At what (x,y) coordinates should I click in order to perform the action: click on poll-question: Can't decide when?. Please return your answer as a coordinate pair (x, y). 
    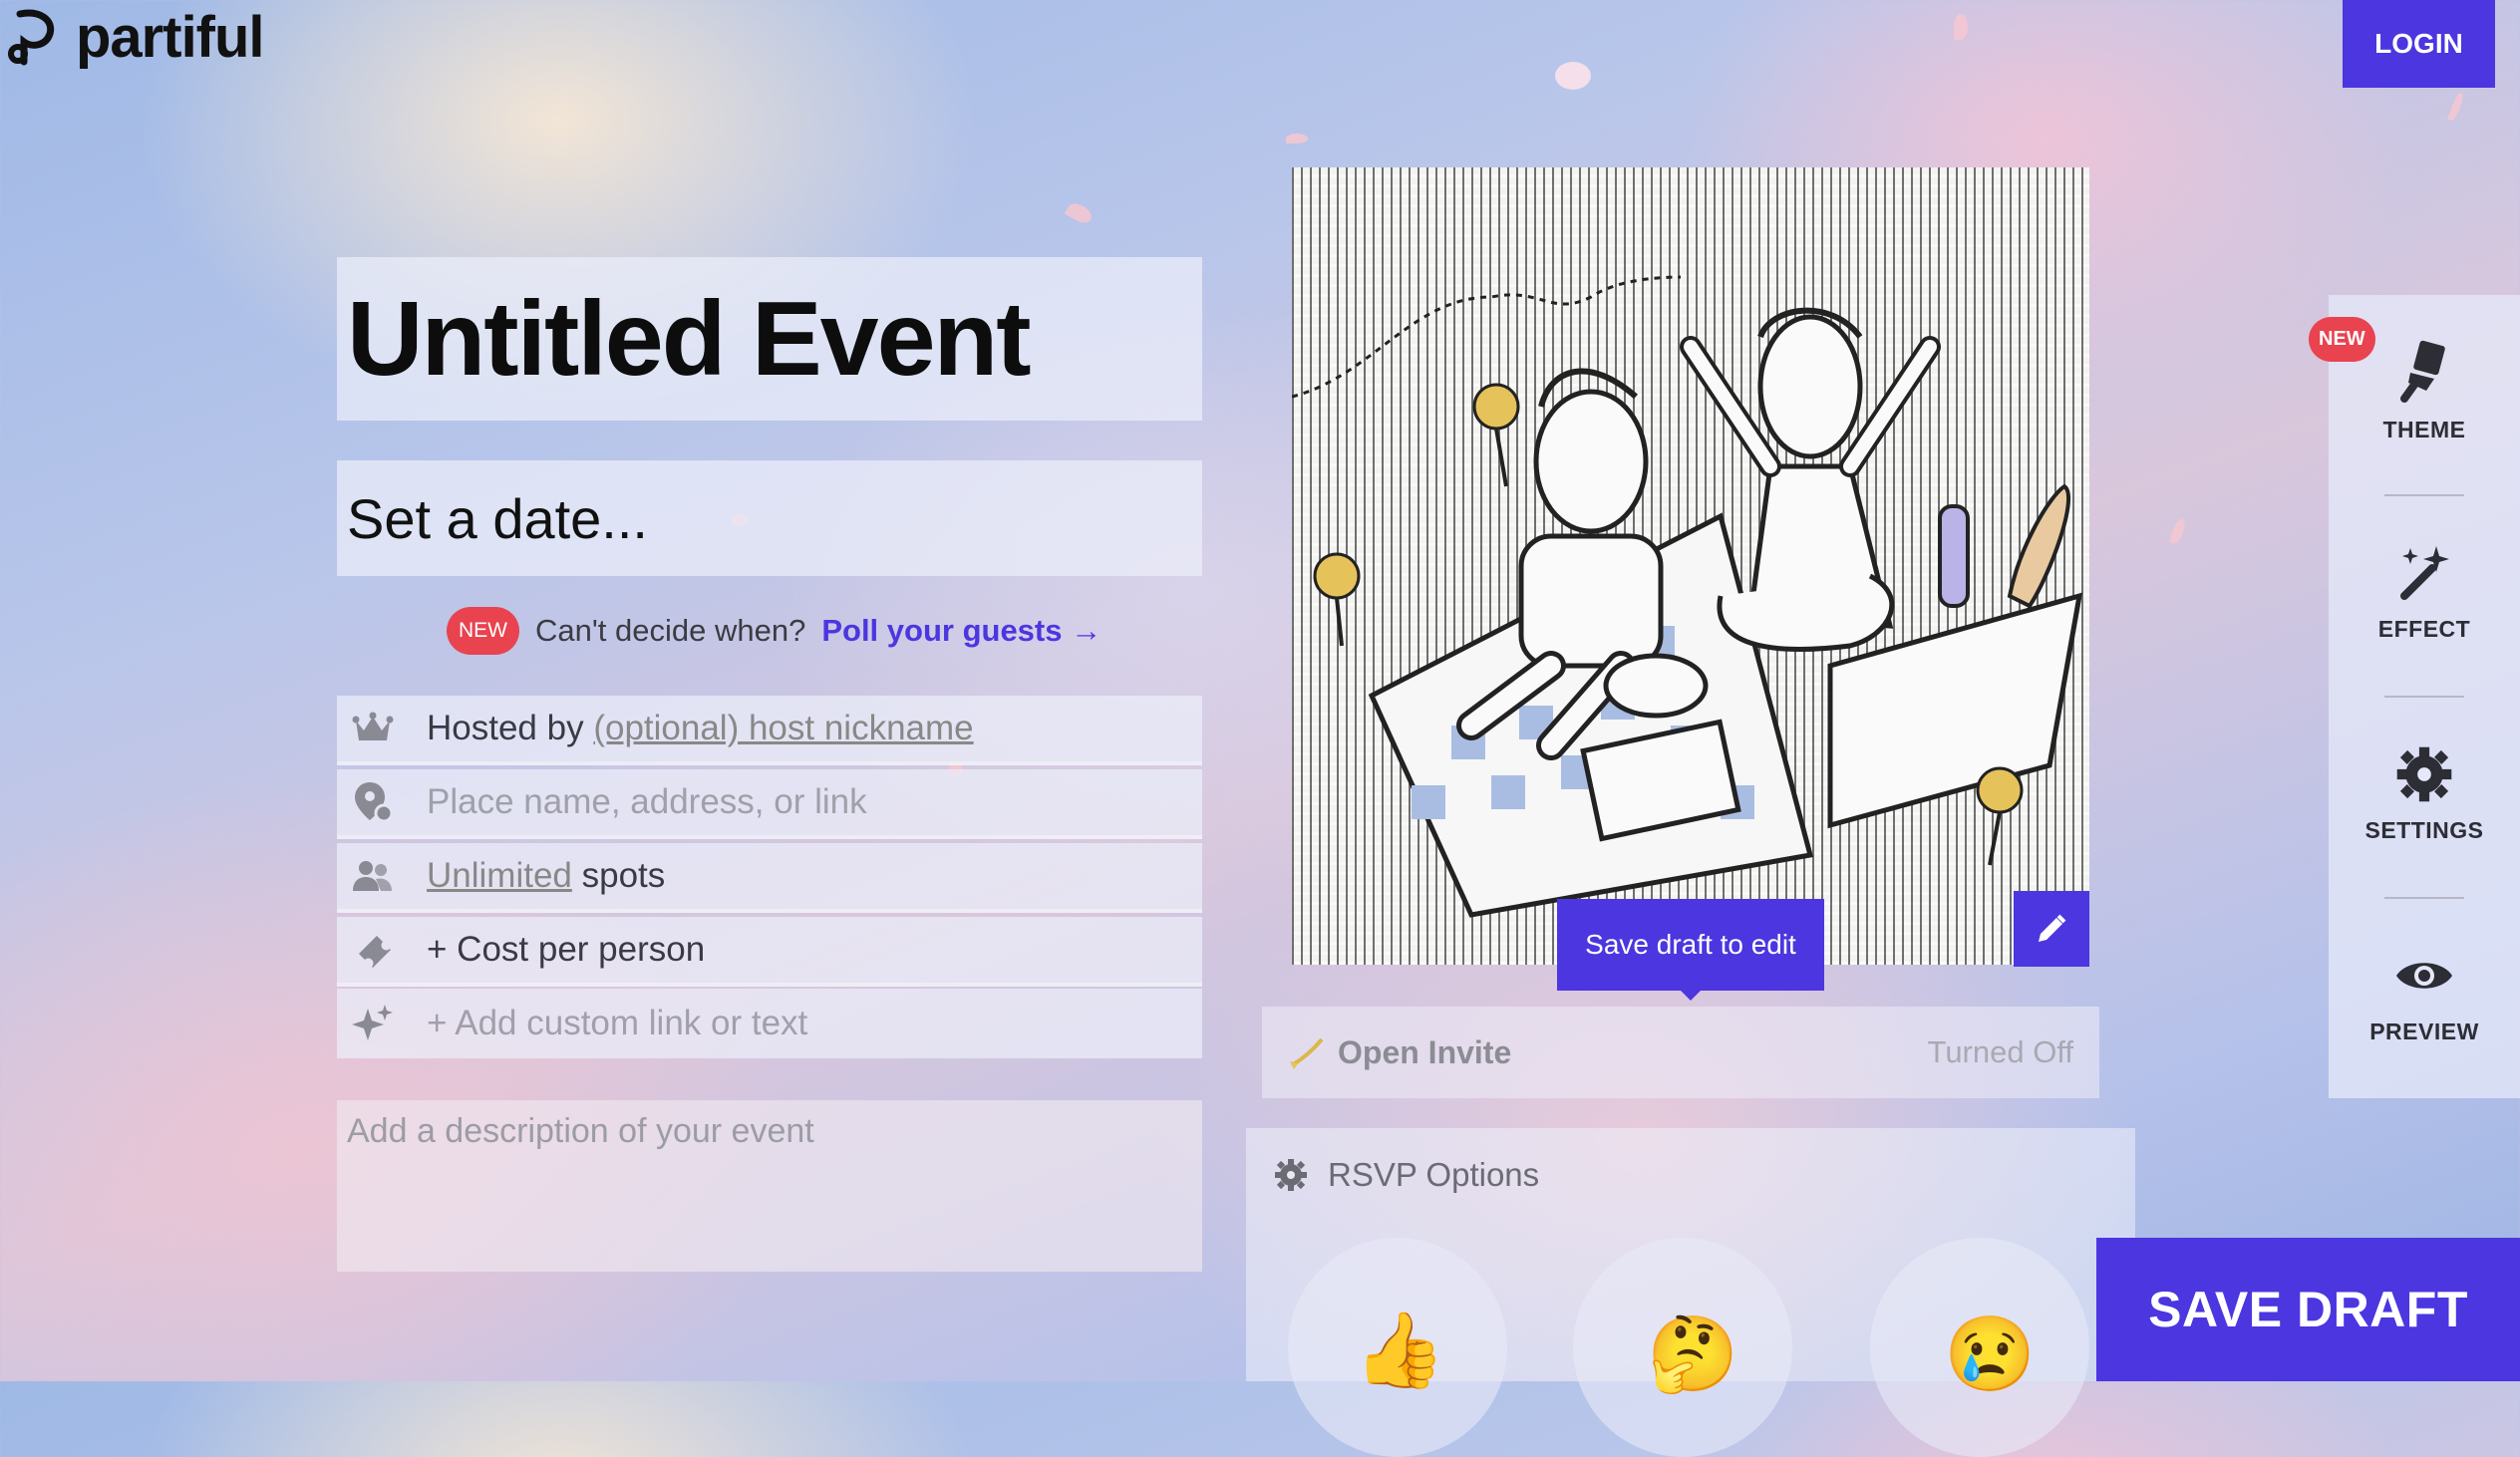
    Looking at the image, I should click on (670, 630).